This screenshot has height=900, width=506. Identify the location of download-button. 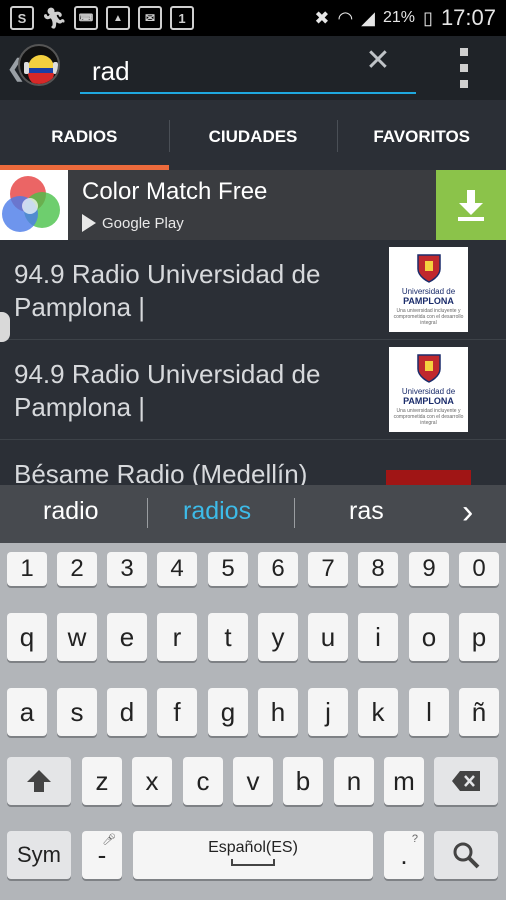
(471, 205).